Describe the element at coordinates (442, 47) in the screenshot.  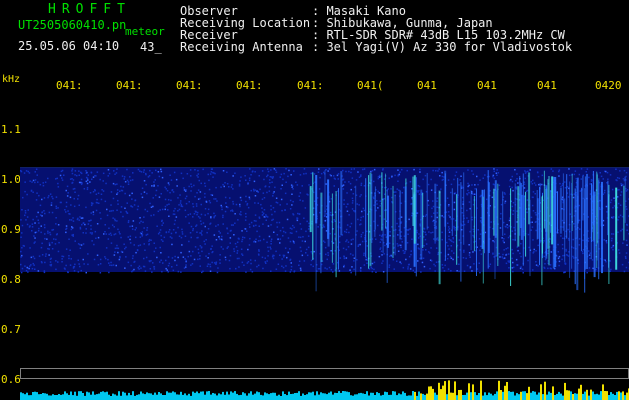
I see `meta-value-antenna: : 3el Yagi(V) Az 330 for Vladivostok` at that location.